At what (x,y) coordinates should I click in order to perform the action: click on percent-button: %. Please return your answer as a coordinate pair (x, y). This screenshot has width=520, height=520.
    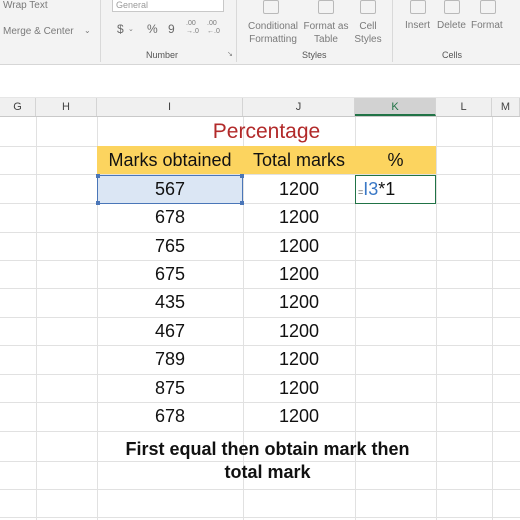
    Looking at the image, I should click on (152, 29).